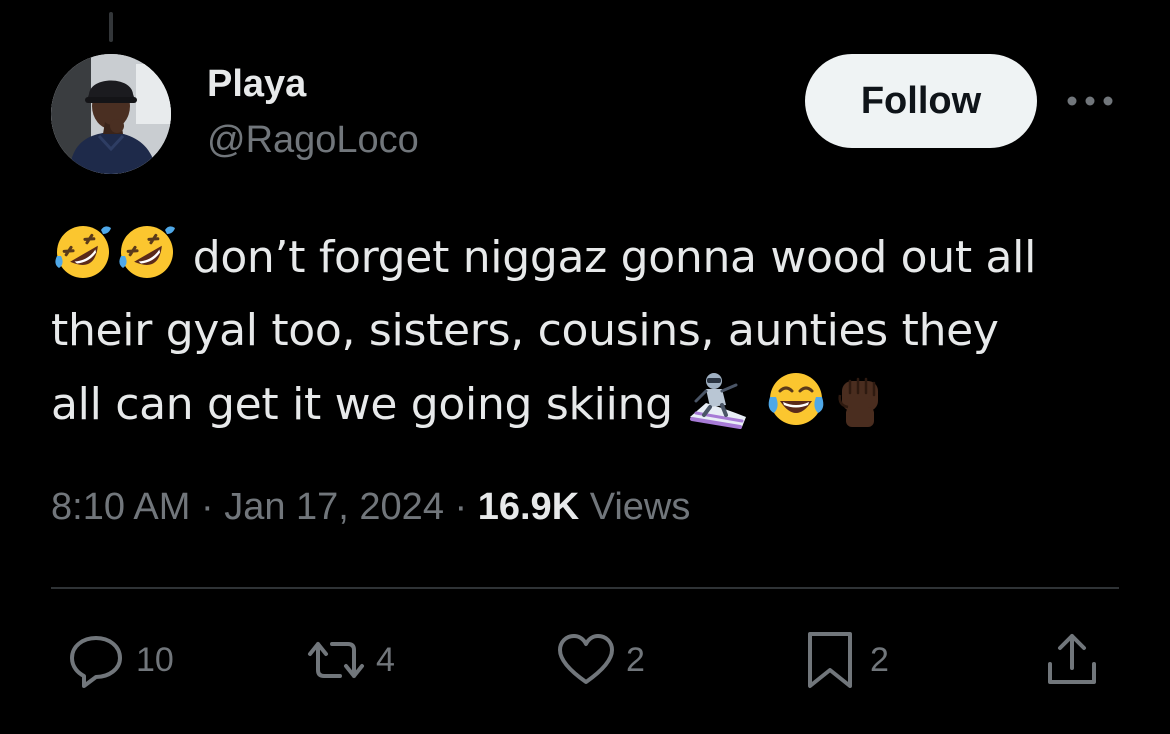 This screenshot has width=1170, height=734. I want to click on skier-emoji-icon, so click(718, 399).